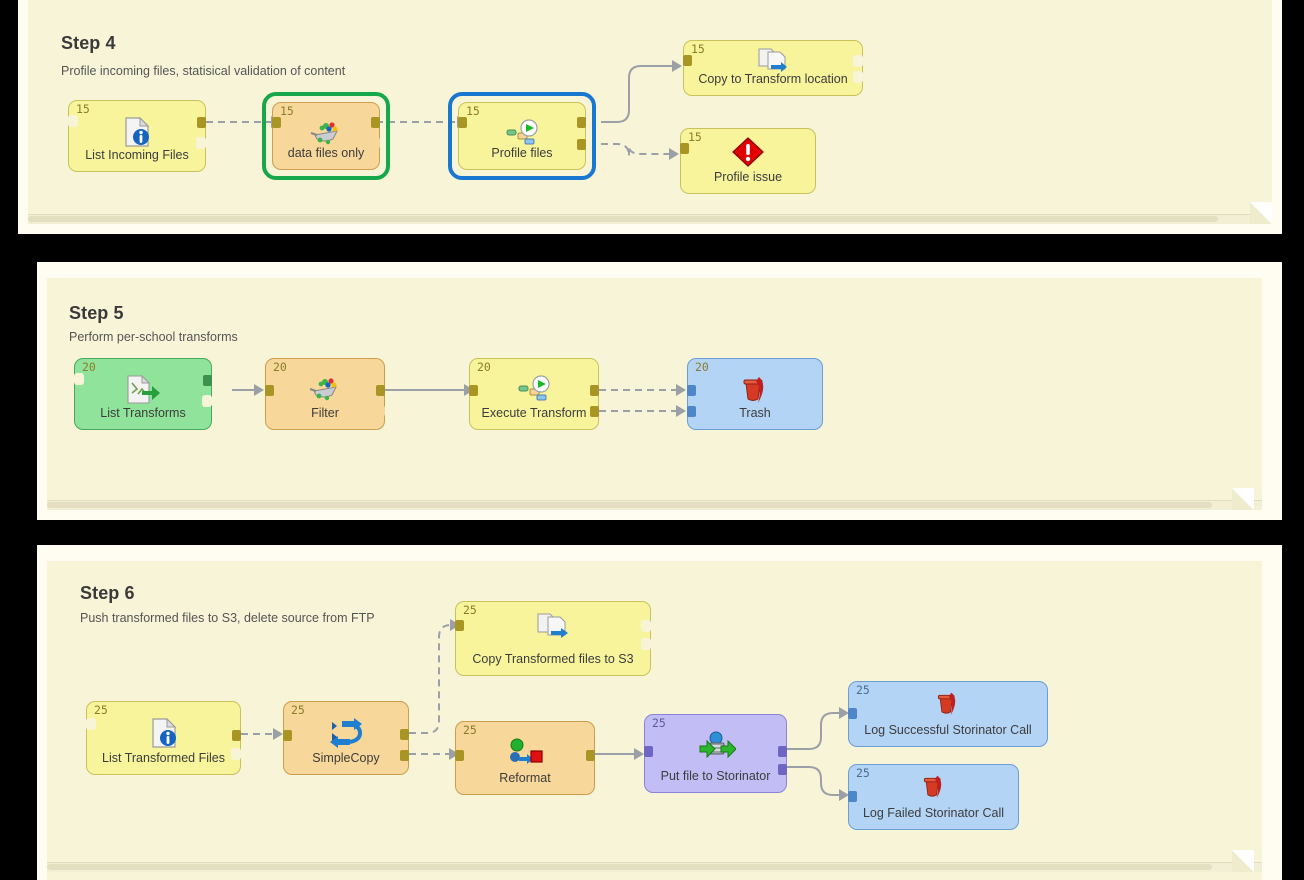  What do you see at coordinates (525, 758) in the screenshot?
I see `node-reformat: 25 Reformat` at bounding box center [525, 758].